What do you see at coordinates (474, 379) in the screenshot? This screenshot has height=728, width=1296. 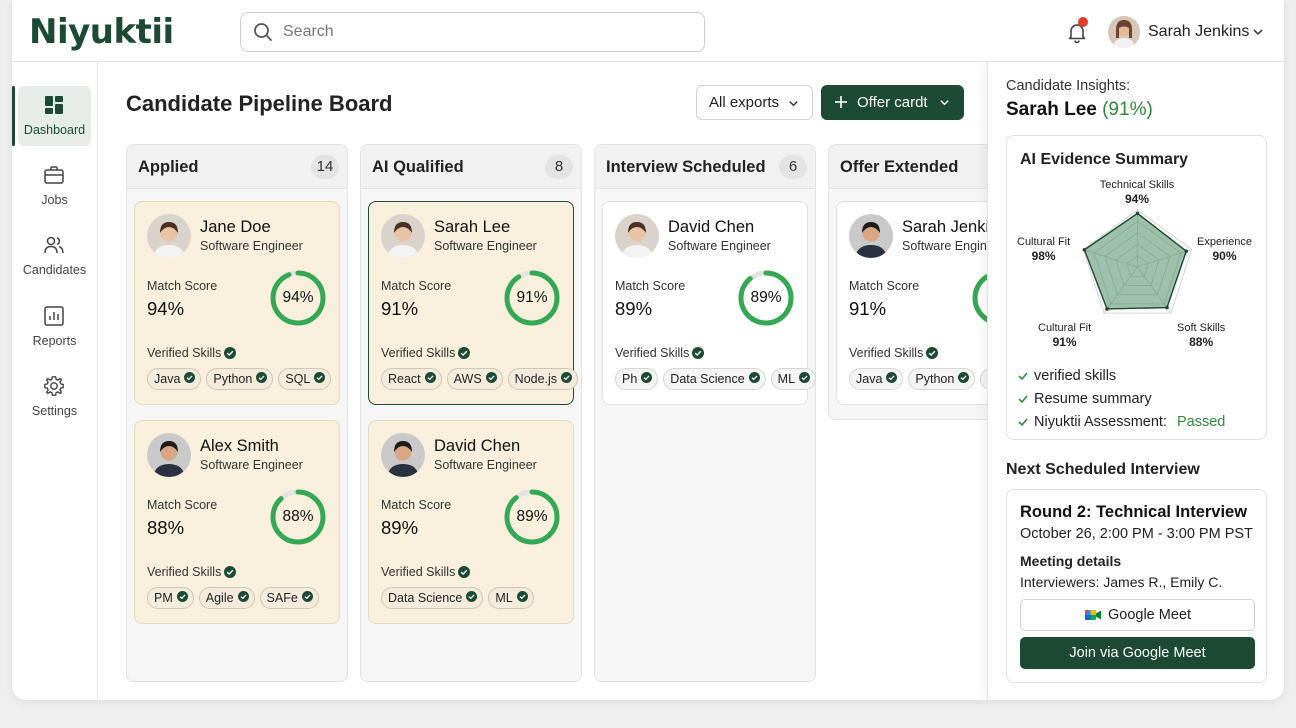 I see `skill-chip: AWS` at bounding box center [474, 379].